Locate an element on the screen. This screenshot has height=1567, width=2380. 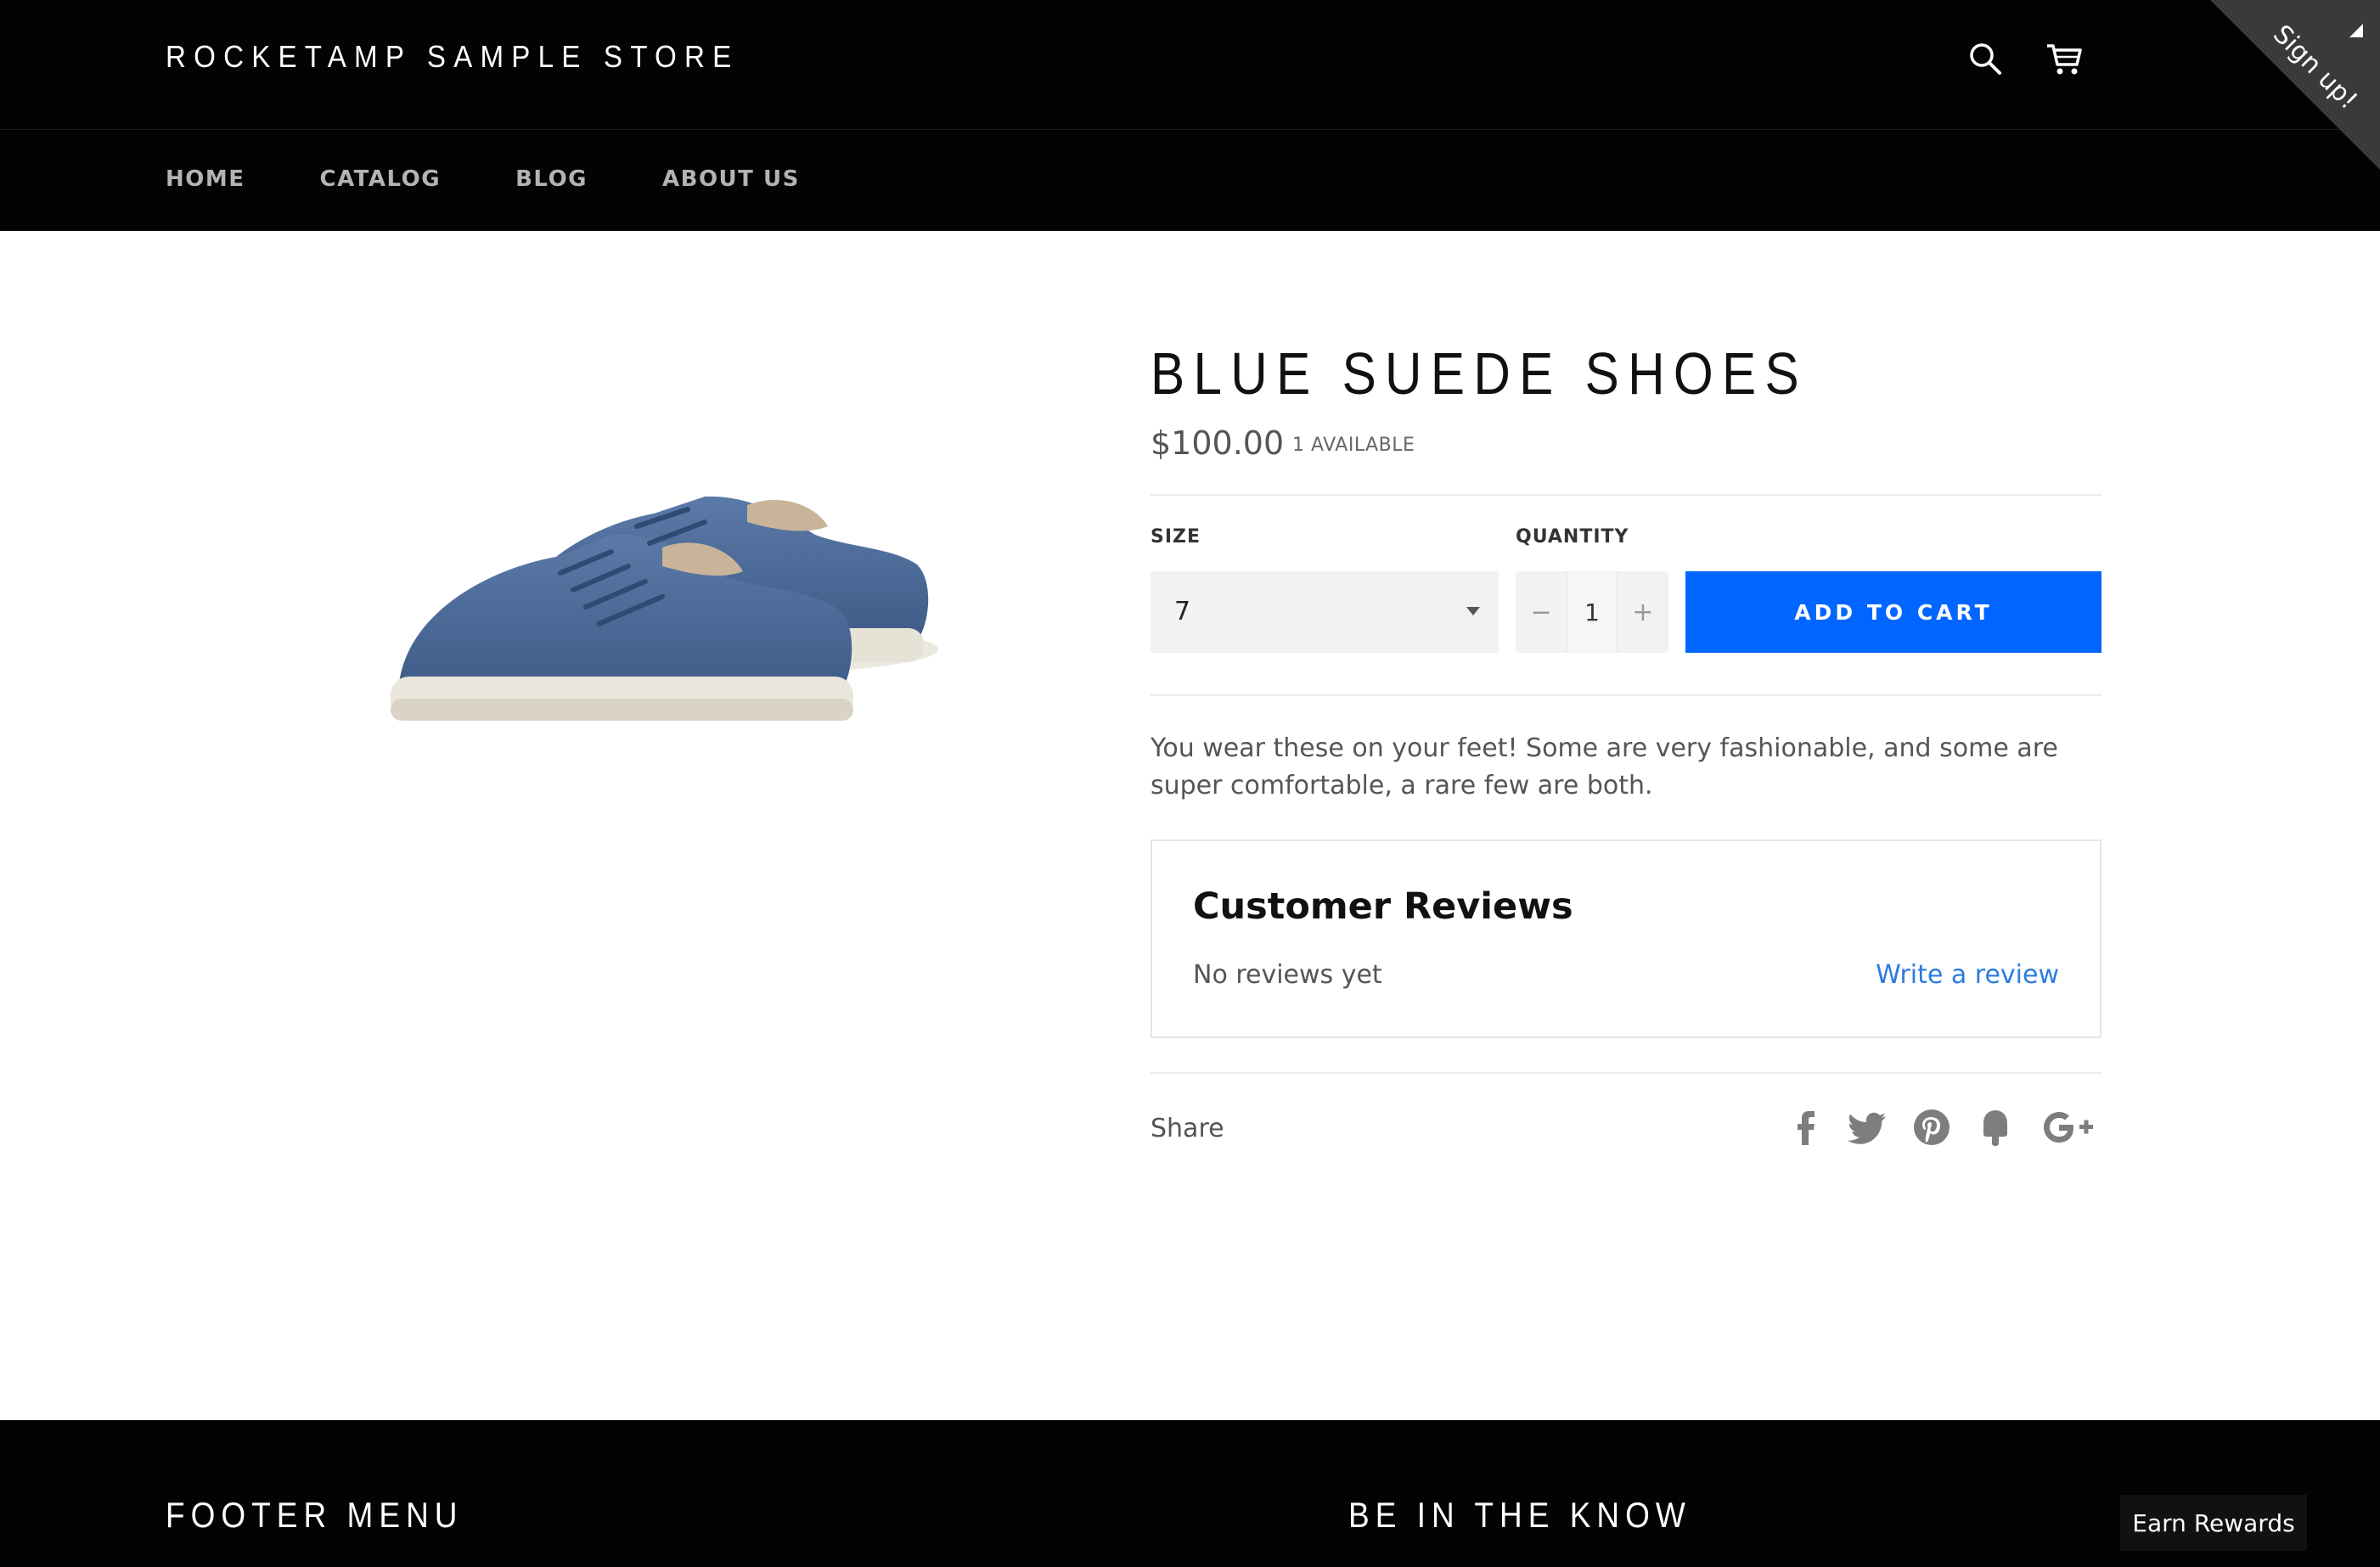
write-review-link: Write a review is located at coordinates (1968, 975).